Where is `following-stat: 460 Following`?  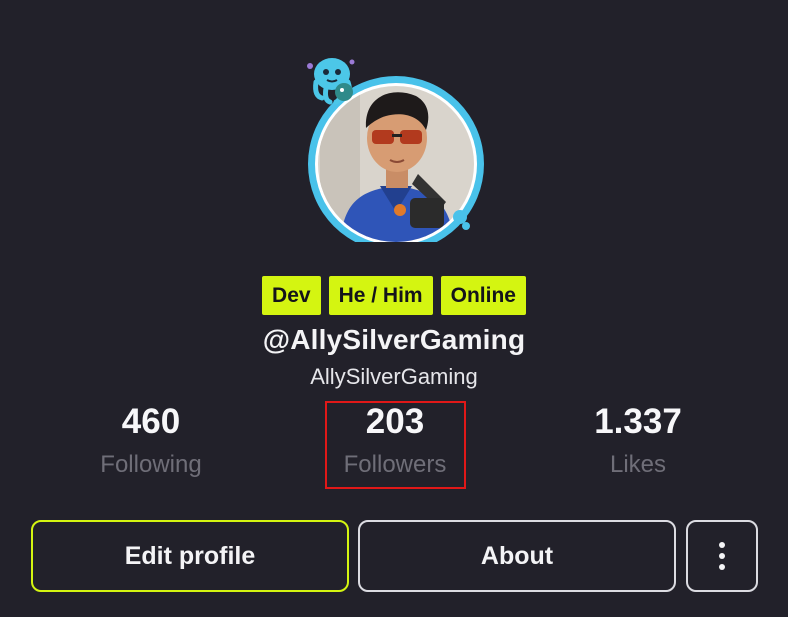 following-stat: 460 Following is located at coordinates (151, 440).